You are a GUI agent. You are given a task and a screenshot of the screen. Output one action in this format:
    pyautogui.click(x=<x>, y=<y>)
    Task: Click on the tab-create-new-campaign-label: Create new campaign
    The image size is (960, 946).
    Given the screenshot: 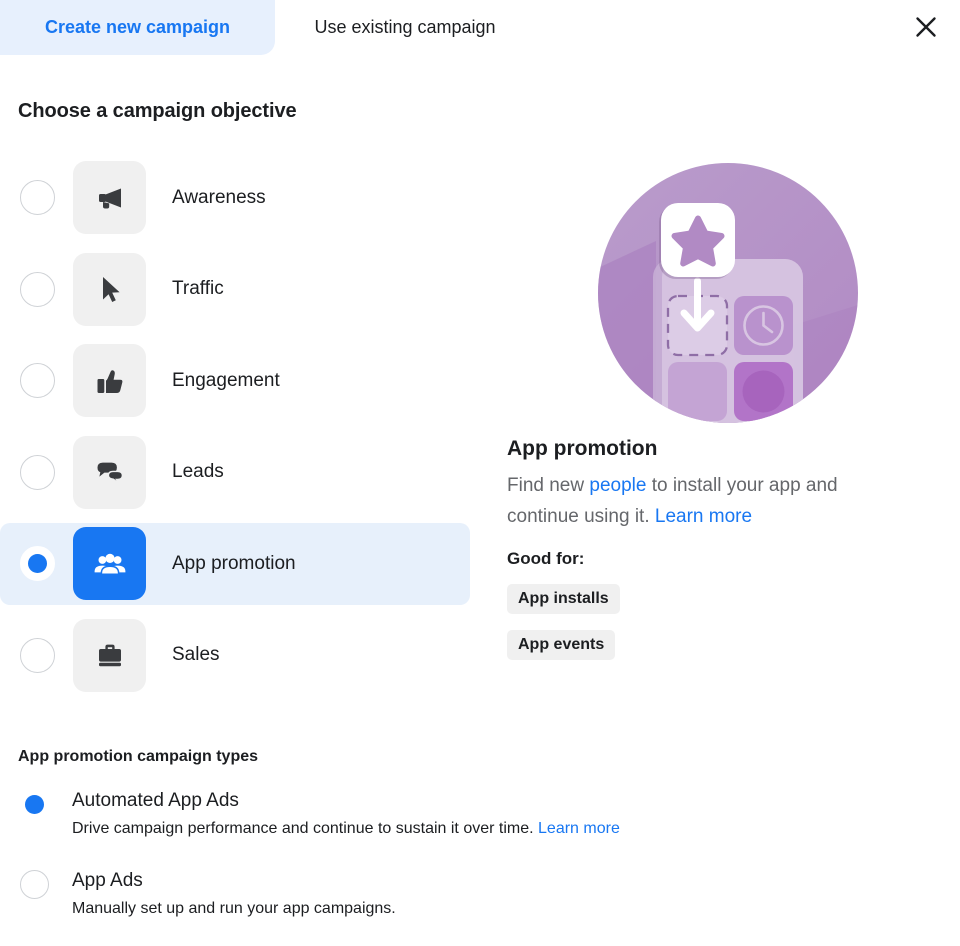 What is the action you would take?
    pyautogui.click(x=137, y=27)
    